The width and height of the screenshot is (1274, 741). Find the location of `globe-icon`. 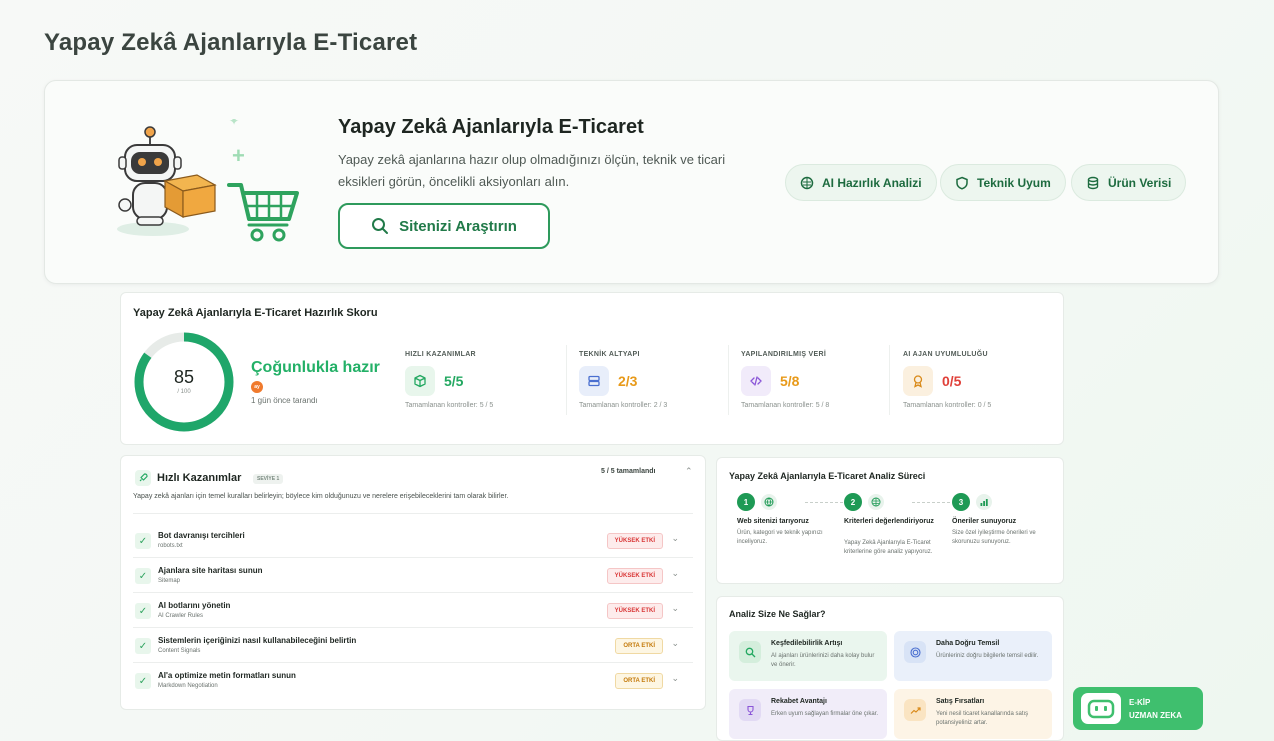

globe-icon is located at coordinates (769, 502).